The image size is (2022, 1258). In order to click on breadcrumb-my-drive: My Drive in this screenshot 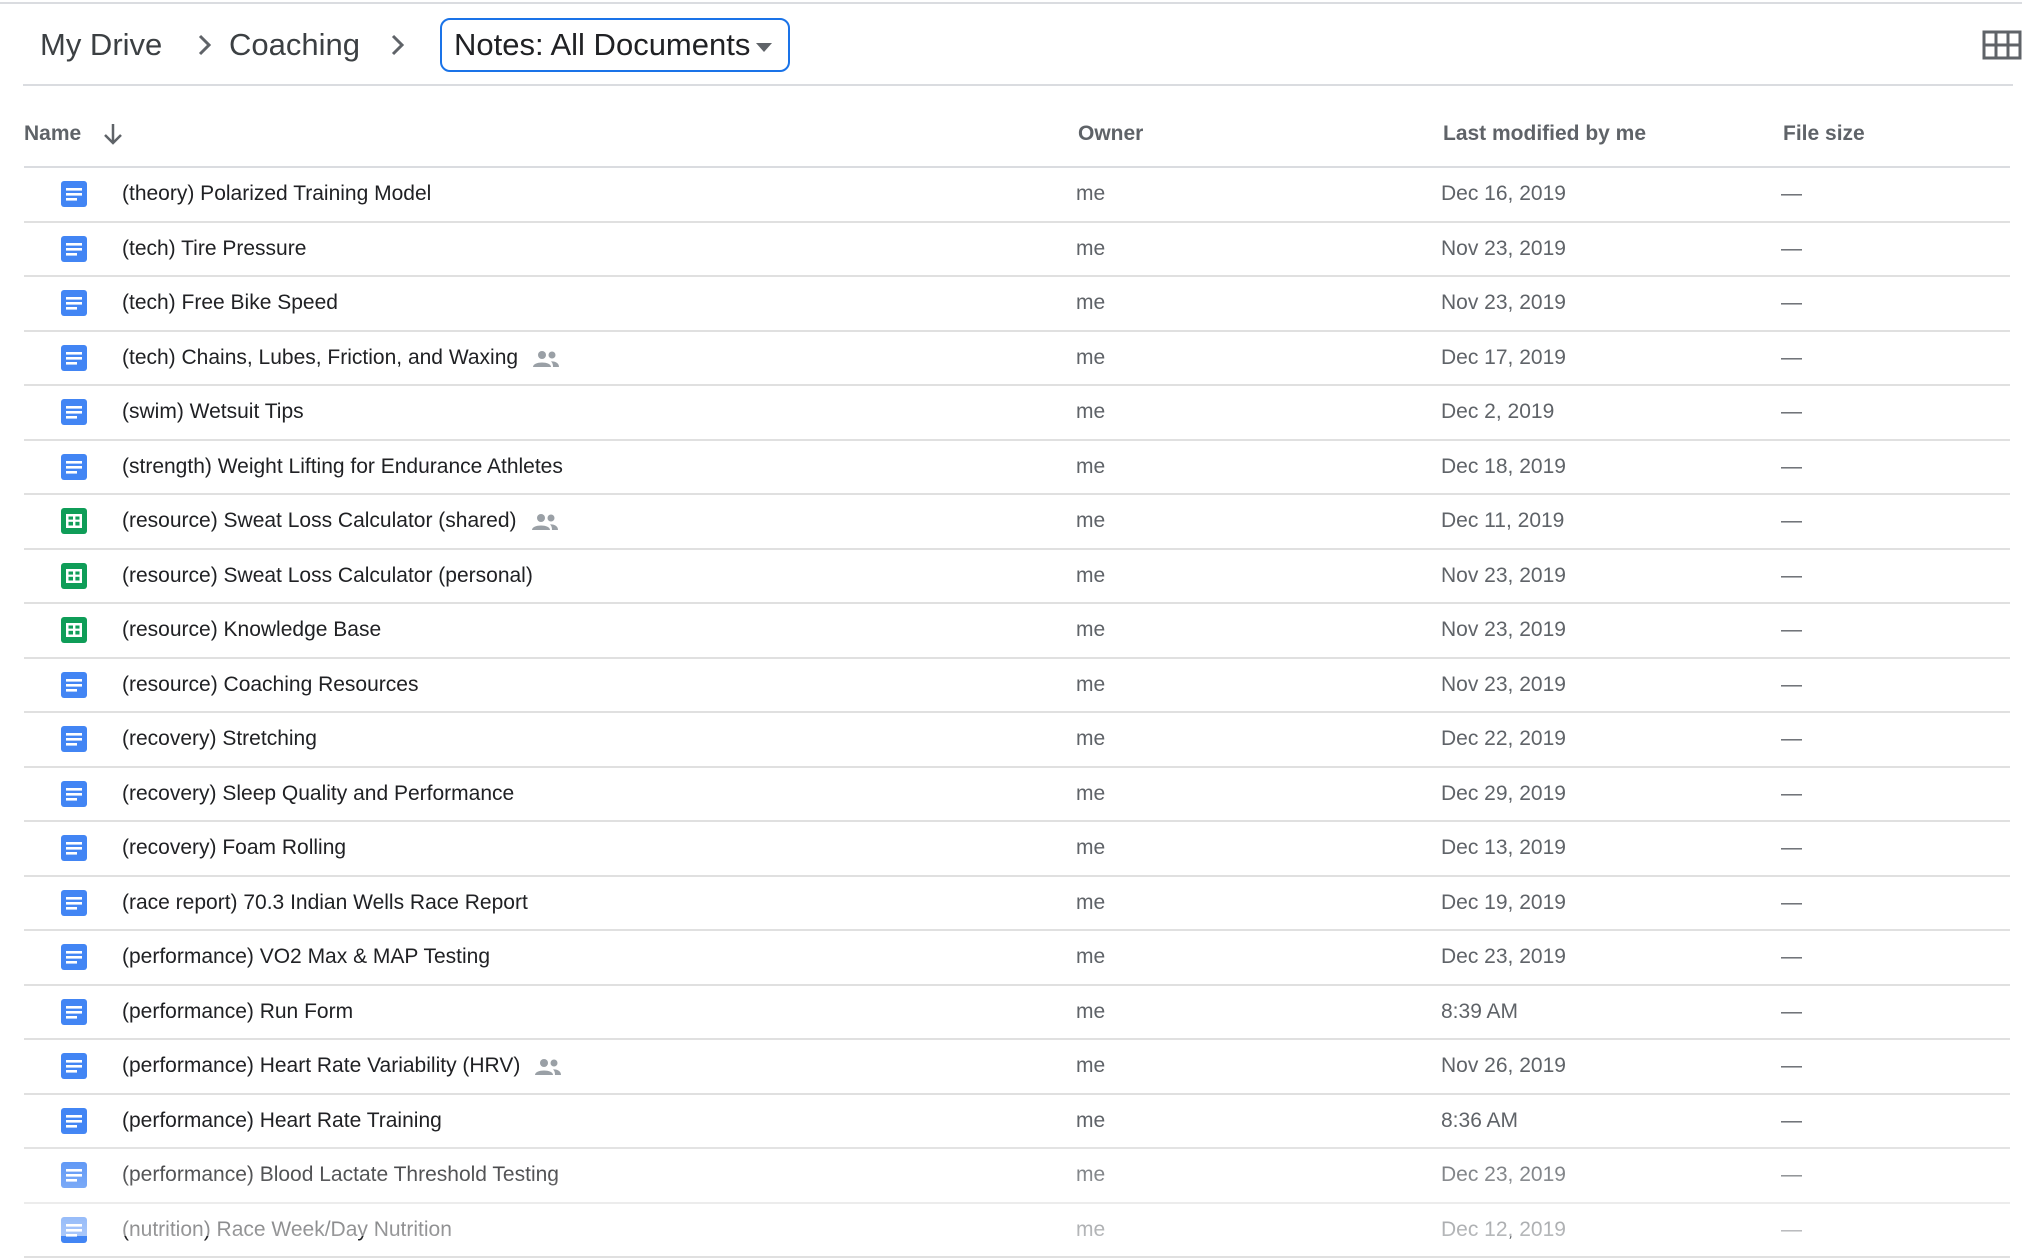, I will do `click(101, 45)`.